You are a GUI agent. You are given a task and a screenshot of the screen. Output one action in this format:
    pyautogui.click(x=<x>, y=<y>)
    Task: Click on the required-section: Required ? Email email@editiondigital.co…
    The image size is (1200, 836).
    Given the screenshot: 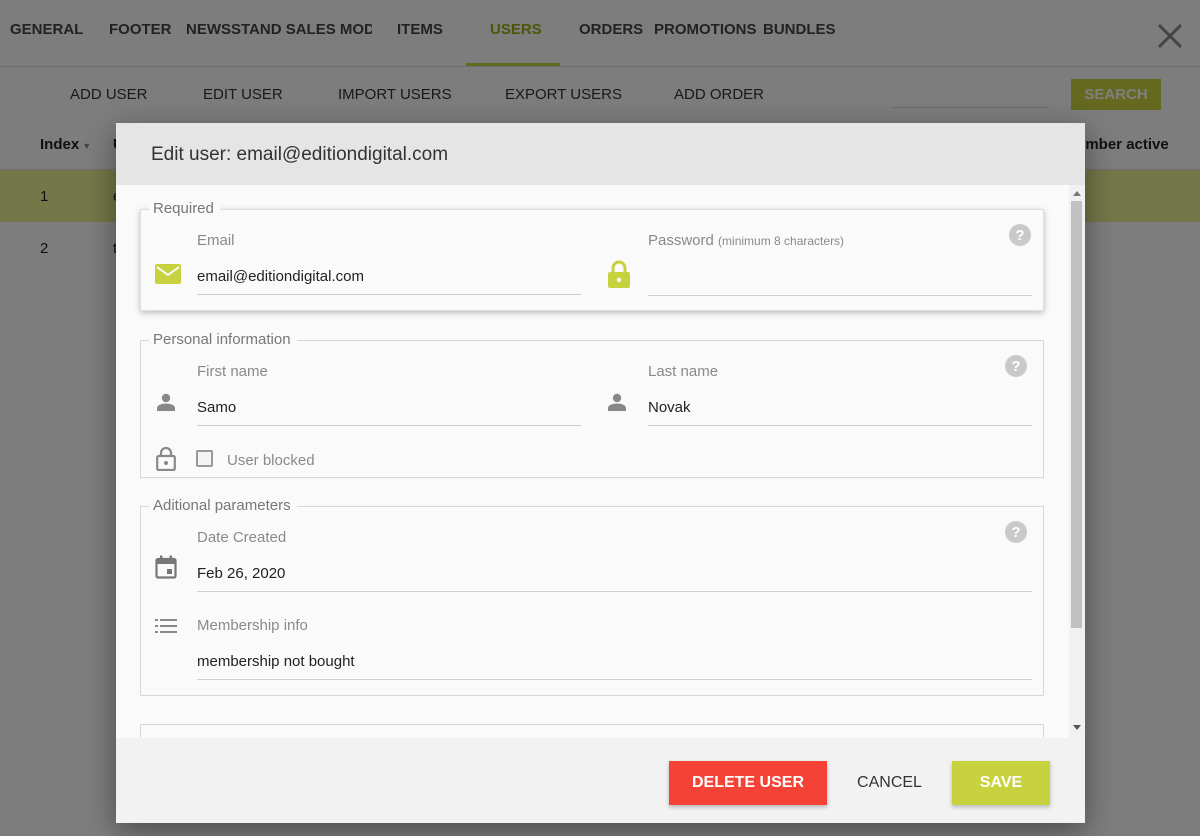 What is the action you would take?
    pyautogui.click(x=592, y=255)
    